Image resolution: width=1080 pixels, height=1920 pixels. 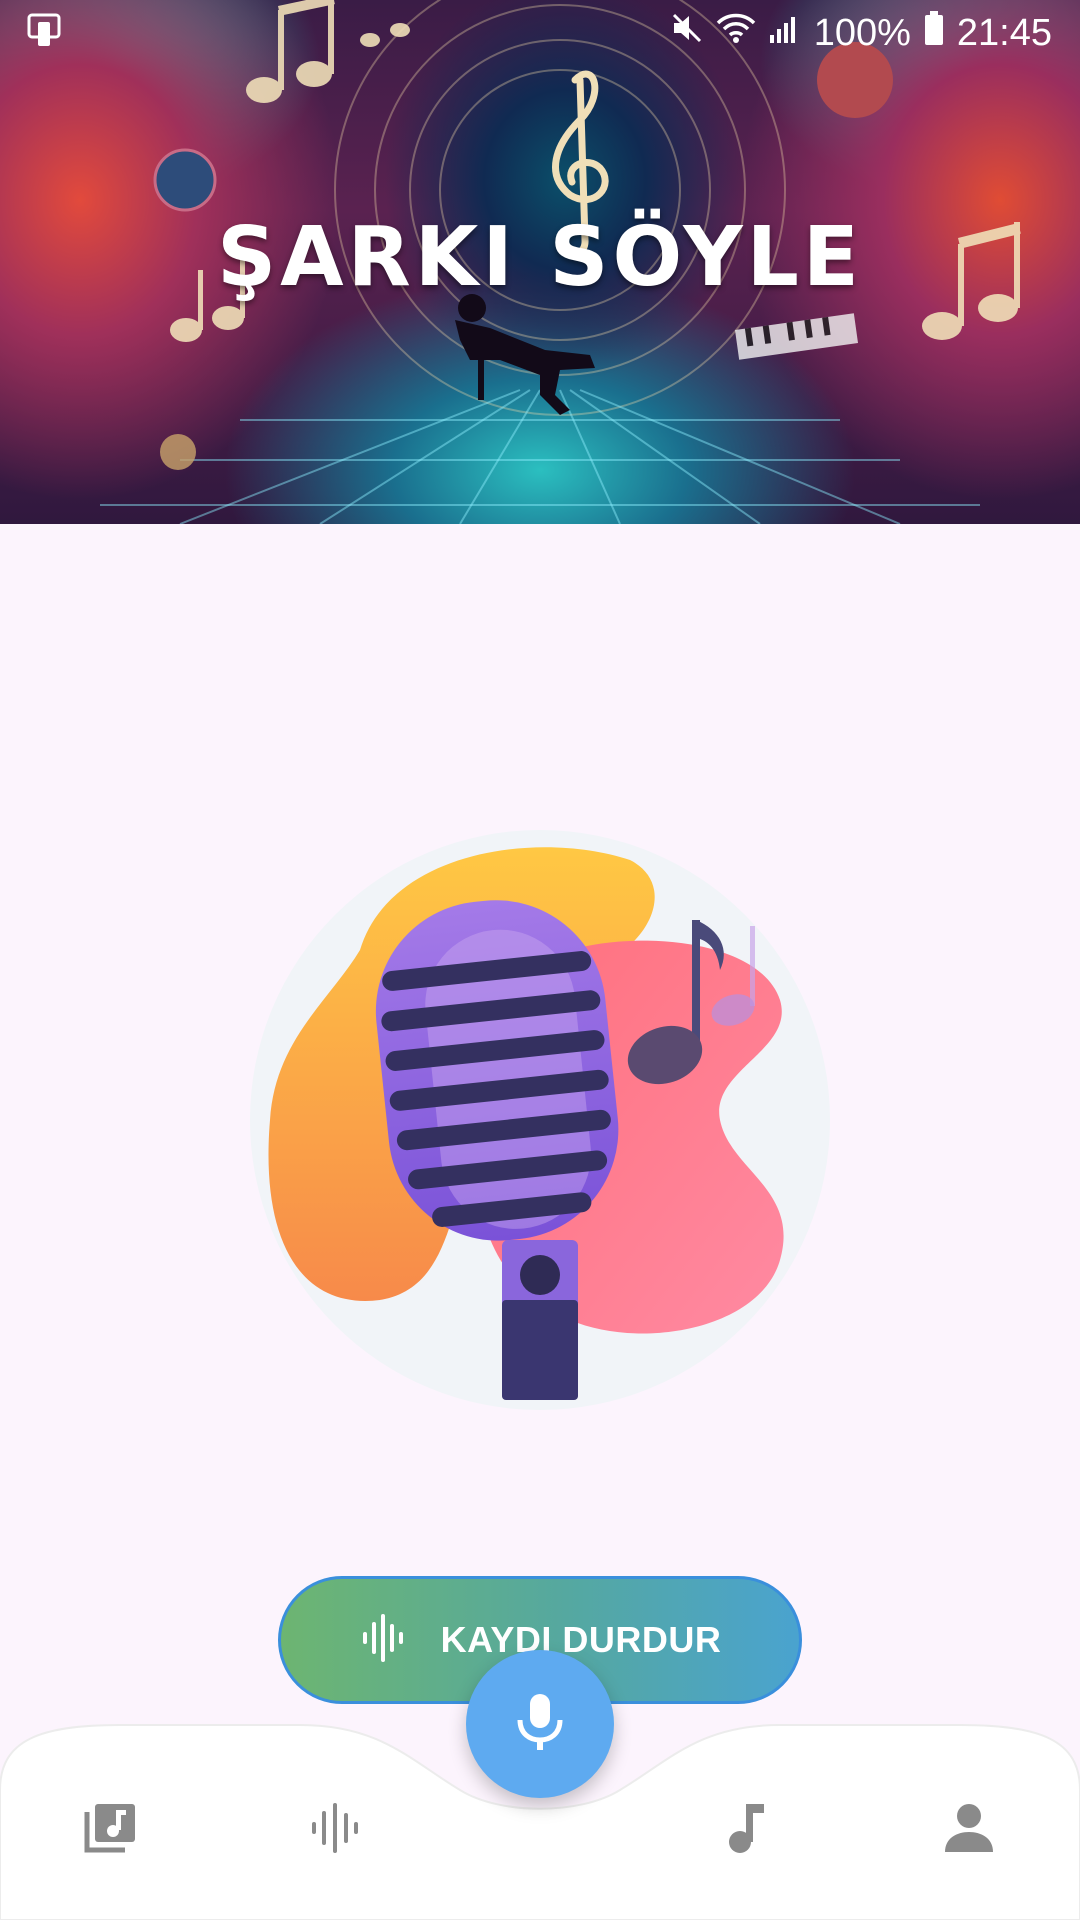 I want to click on status-bar: 100% 21:45, so click(x=540, y=31).